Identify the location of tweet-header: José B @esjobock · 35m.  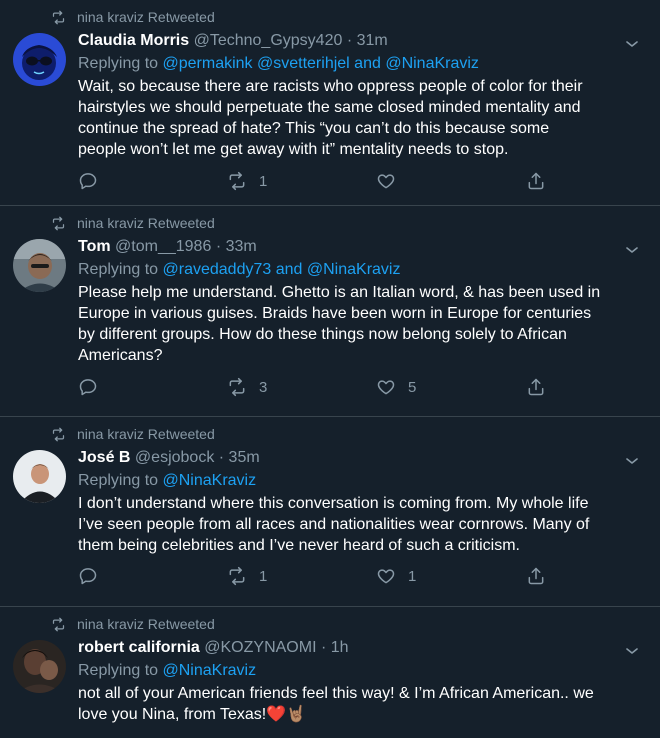
(359, 458).